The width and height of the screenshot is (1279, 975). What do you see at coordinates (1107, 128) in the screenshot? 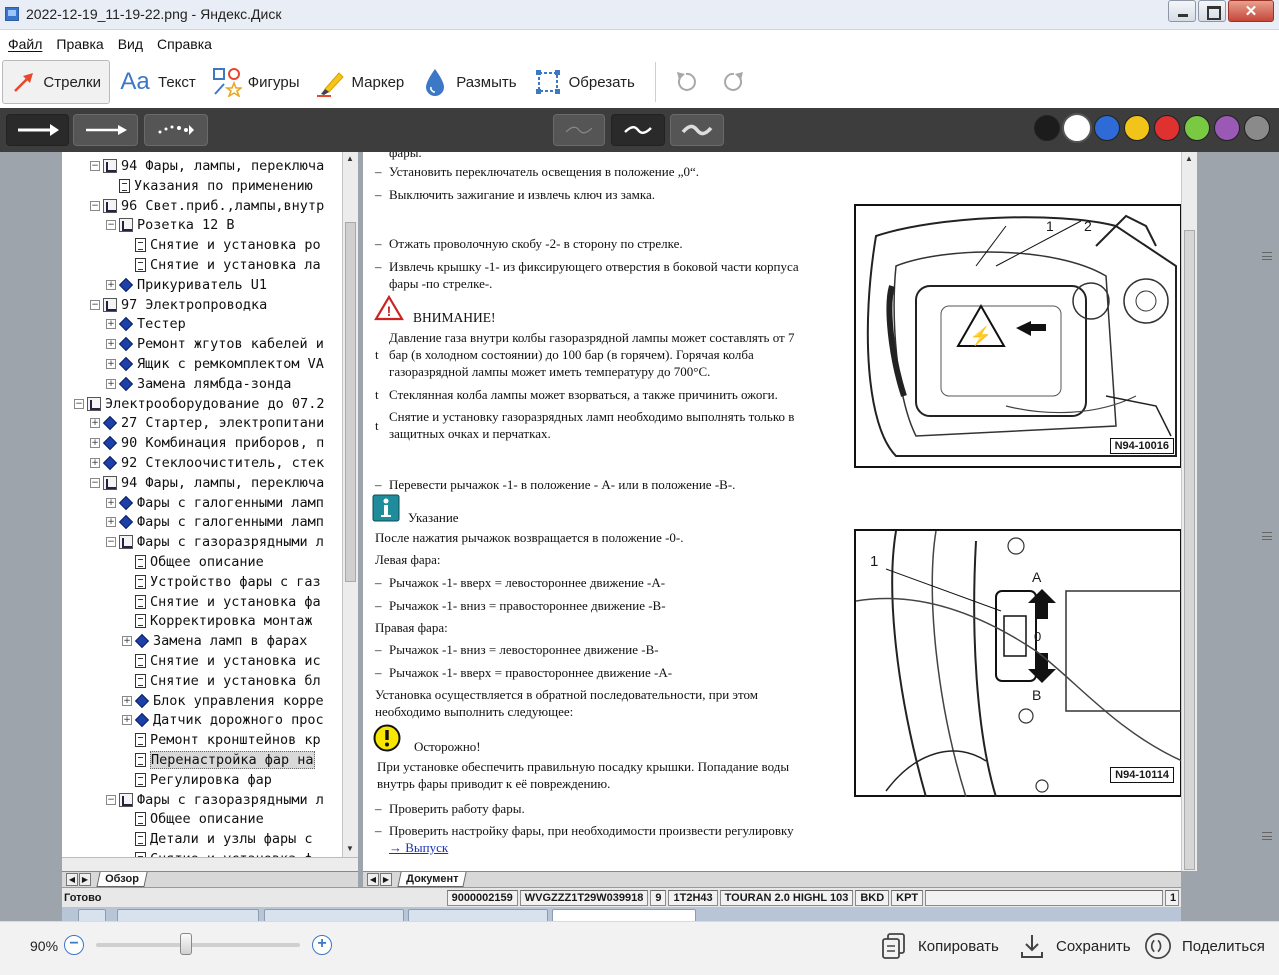
I see `color-swatch-blue` at bounding box center [1107, 128].